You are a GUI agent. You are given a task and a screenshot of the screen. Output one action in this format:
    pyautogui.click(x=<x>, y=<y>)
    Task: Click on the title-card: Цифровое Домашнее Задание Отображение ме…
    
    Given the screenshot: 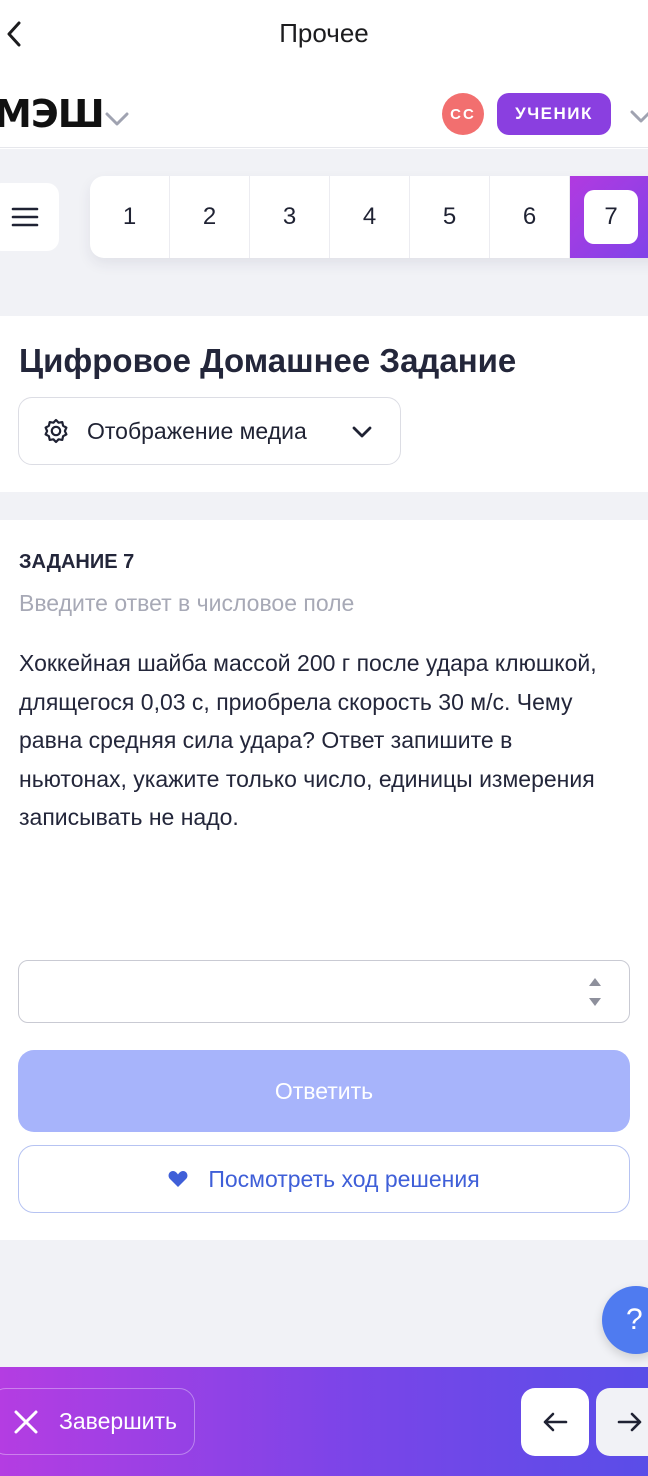 What is the action you would take?
    pyautogui.click(x=324, y=404)
    